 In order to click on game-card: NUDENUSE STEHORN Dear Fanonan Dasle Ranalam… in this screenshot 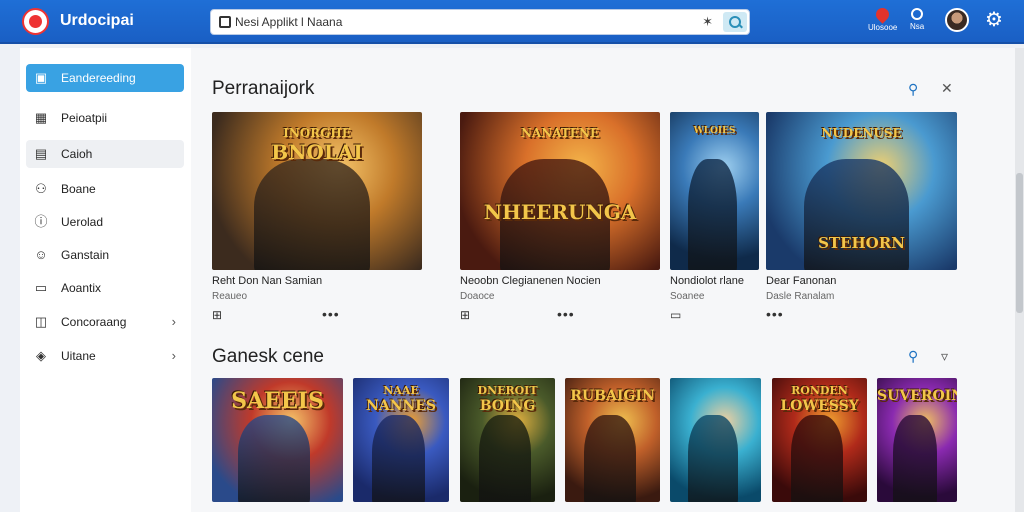, I will do `click(861, 217)`.